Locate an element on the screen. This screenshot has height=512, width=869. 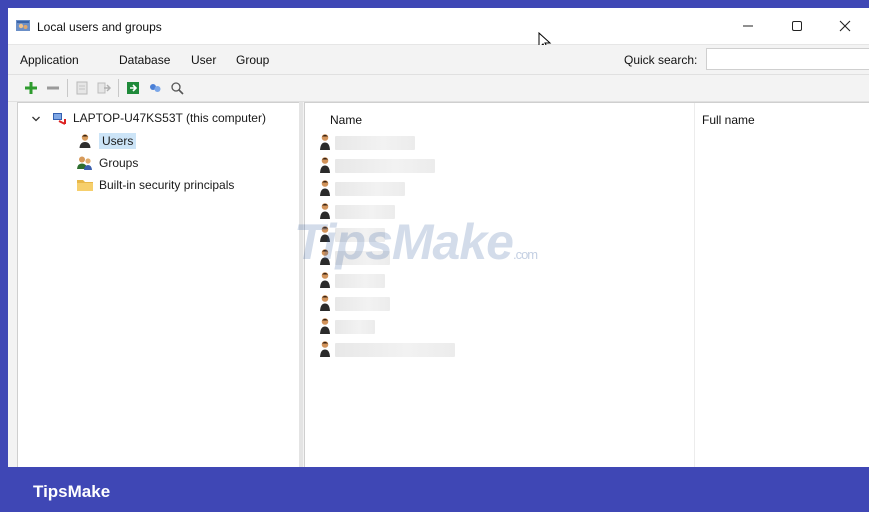
folder-icon is located at coordinates (85, 185).